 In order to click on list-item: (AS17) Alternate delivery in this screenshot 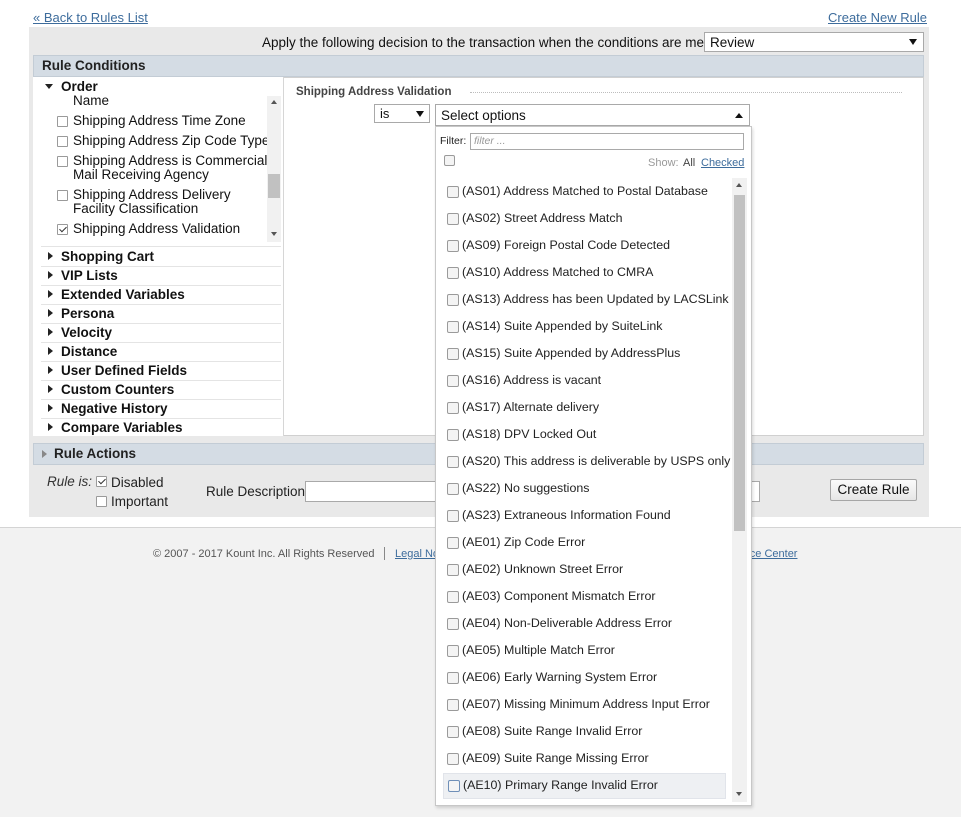, I will do `click(584, 408)`.